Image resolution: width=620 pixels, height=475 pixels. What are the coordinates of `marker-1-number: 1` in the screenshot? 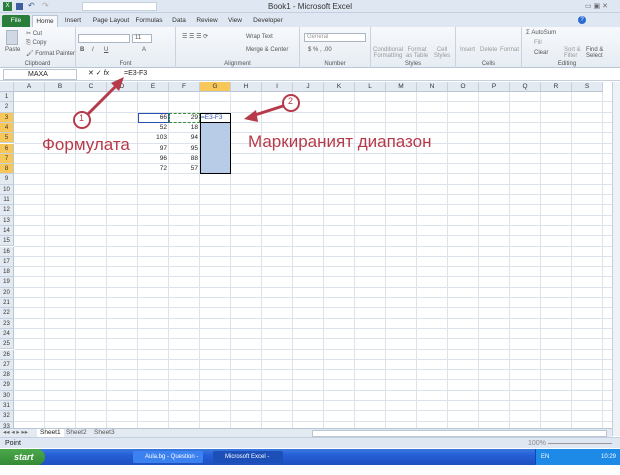 It's located at (82, 118).